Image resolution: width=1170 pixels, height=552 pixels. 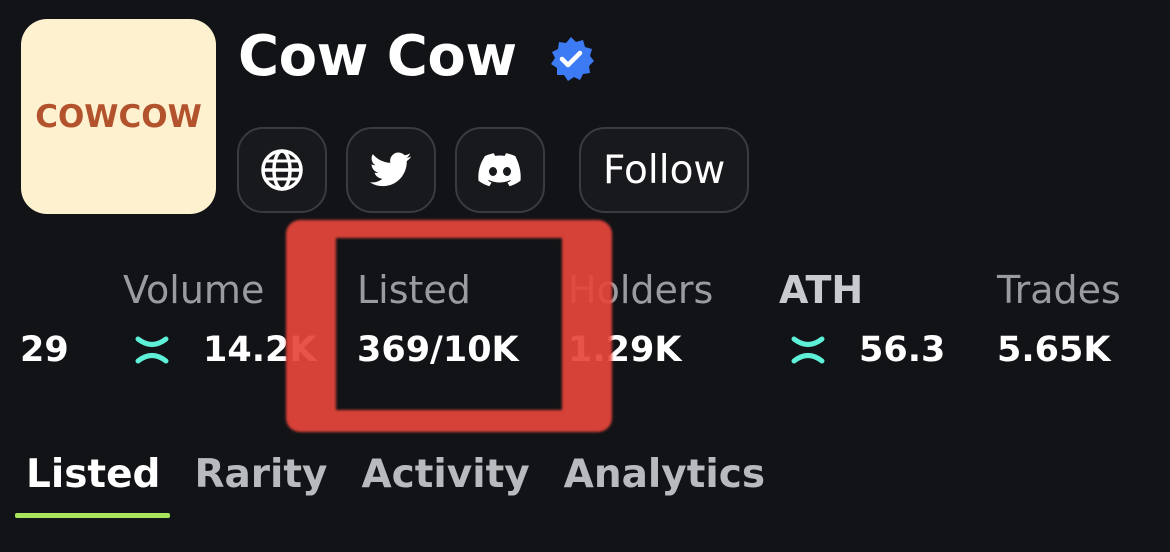 What do you see at coordinates (641, 290) in the screenshot?
I see `holders-label: Holders` at bounding box center [641, 290].